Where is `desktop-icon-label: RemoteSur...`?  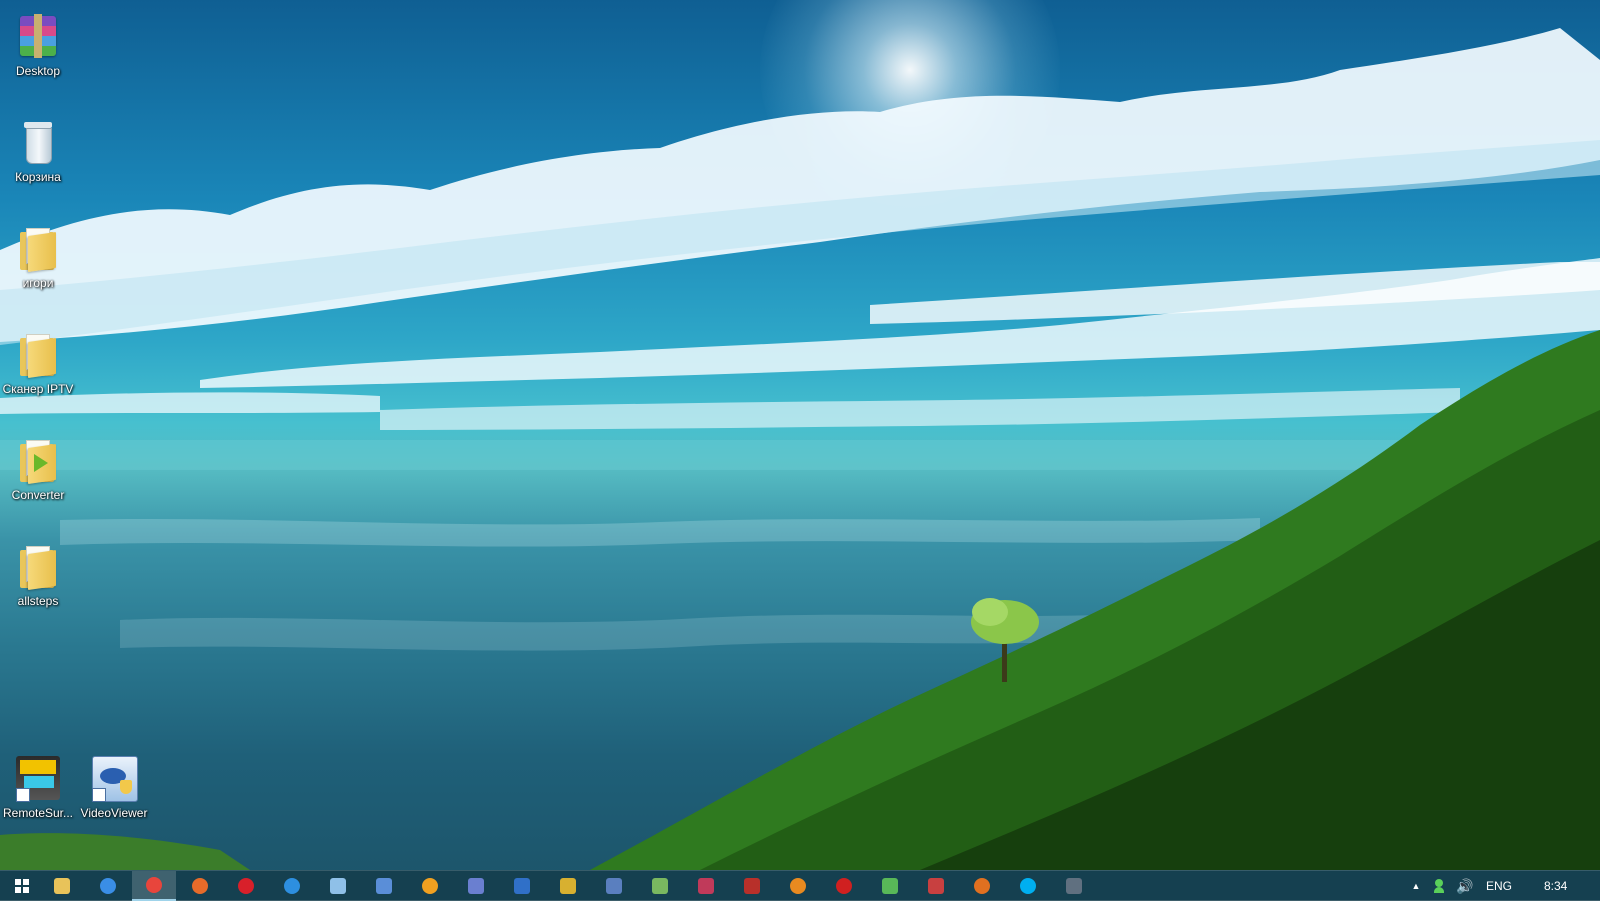 desktop-icon-label: RemoteSur... is located at coordinates (38, 813).